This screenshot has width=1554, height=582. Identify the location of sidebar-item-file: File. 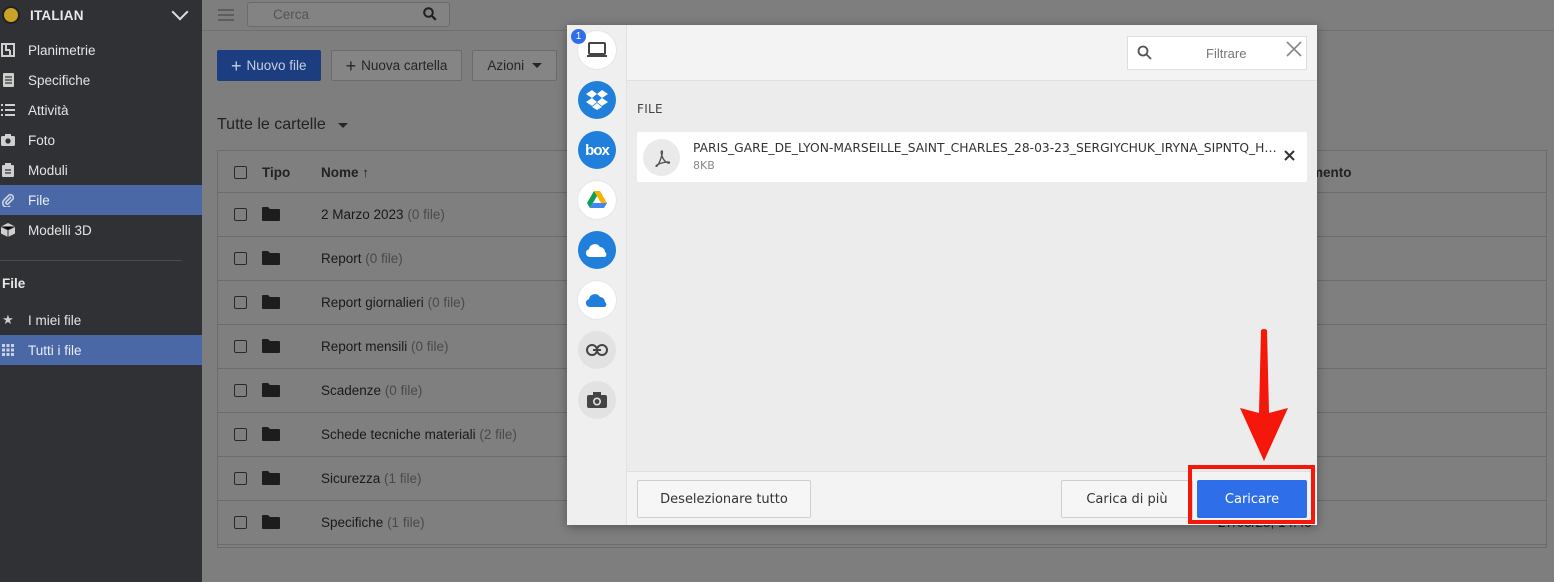
(101, 200).